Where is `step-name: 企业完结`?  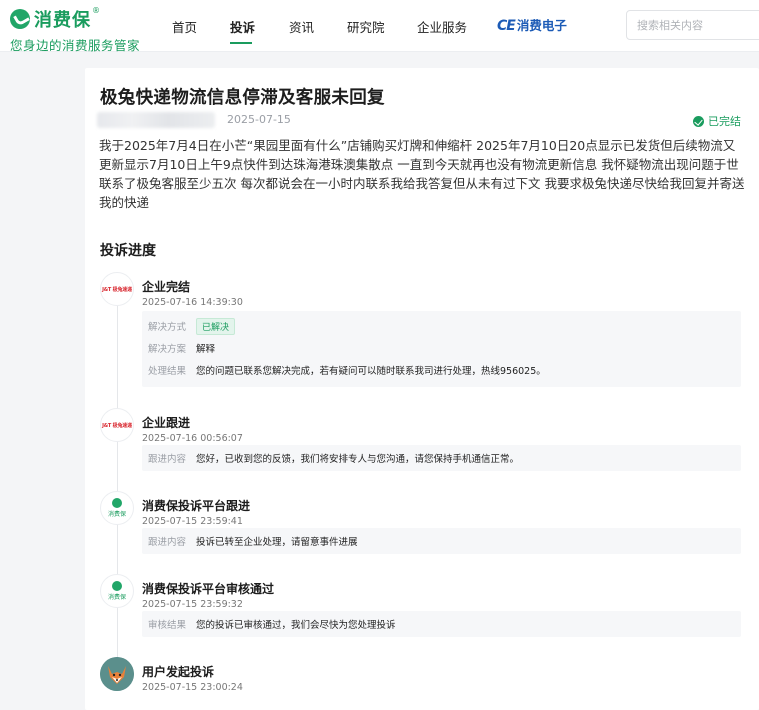
step-name: 企业完结 is located at coordinates (166, 287).